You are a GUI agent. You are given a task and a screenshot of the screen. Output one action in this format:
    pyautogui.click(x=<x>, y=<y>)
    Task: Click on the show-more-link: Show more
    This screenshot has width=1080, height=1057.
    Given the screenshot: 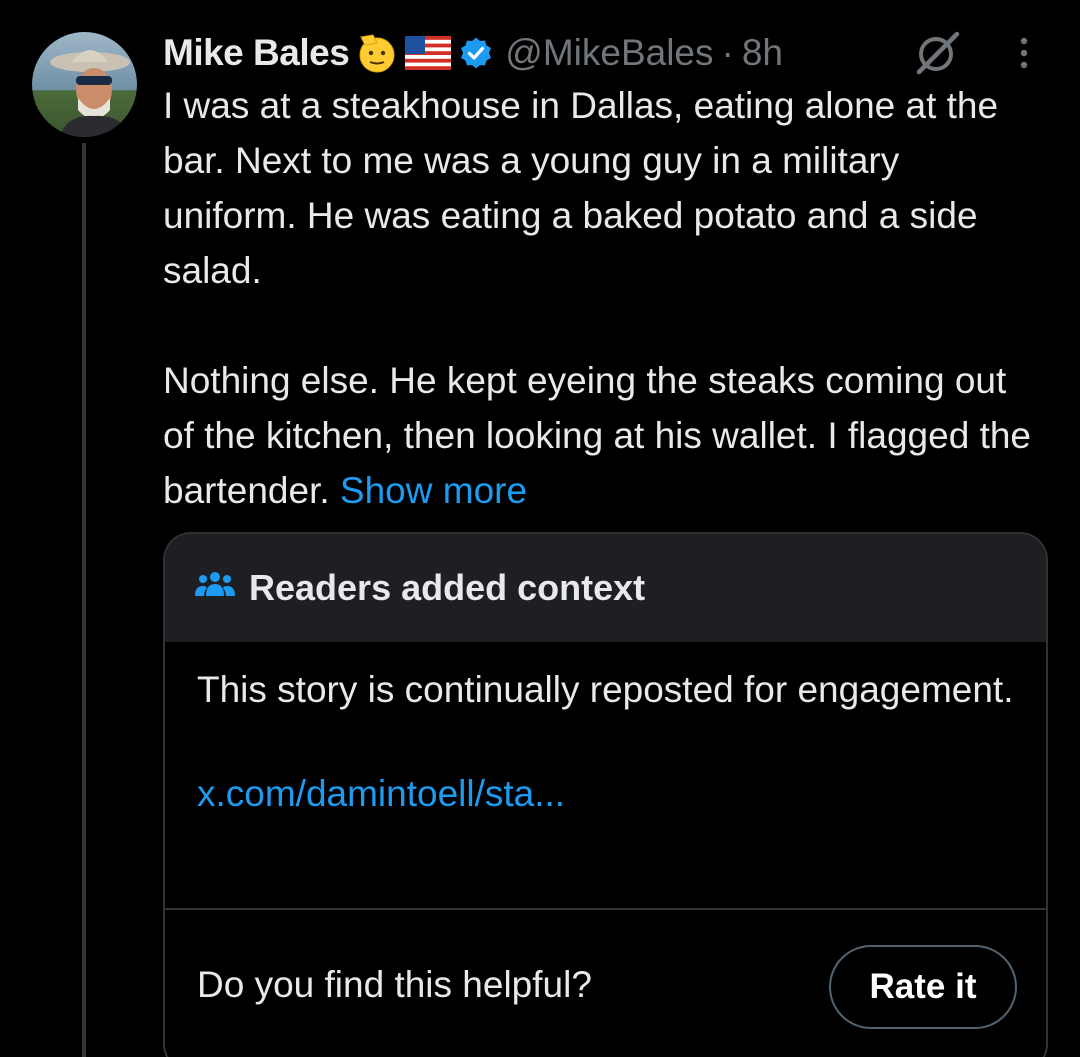 What is the action you would take?
    pyautogui.click(x=433, y=490)
    